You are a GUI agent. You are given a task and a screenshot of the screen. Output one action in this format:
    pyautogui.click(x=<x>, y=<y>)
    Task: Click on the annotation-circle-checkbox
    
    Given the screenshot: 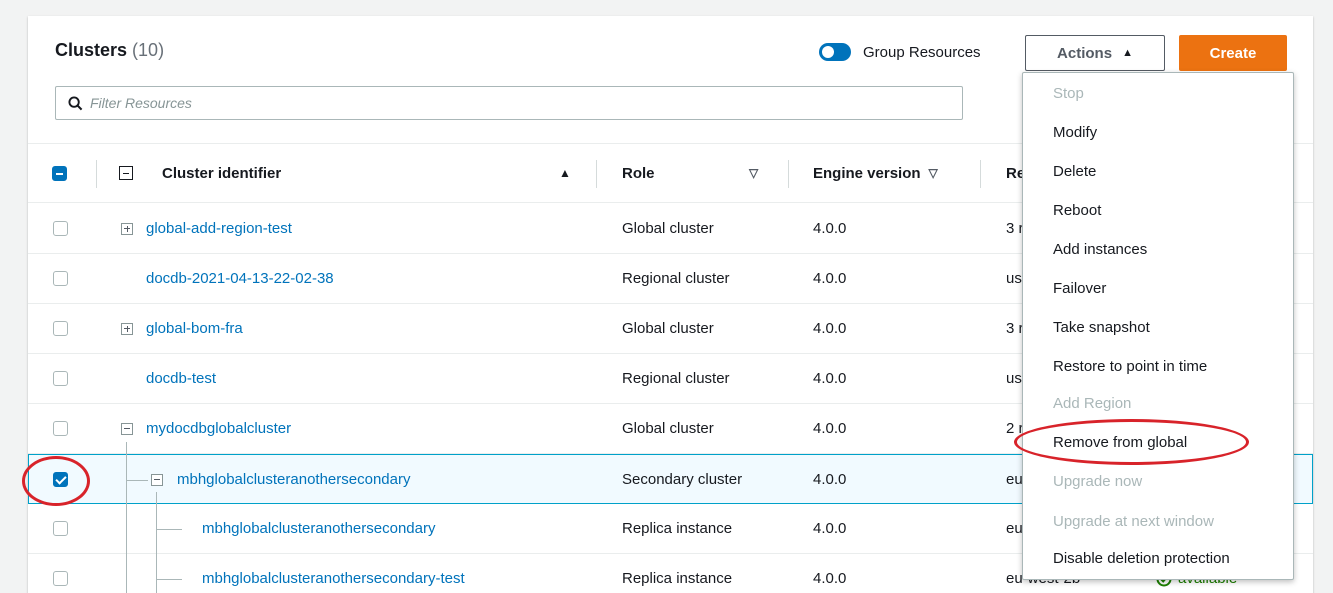 What is the action you would take?
    pyautogui.click(x=56, y=481)
    